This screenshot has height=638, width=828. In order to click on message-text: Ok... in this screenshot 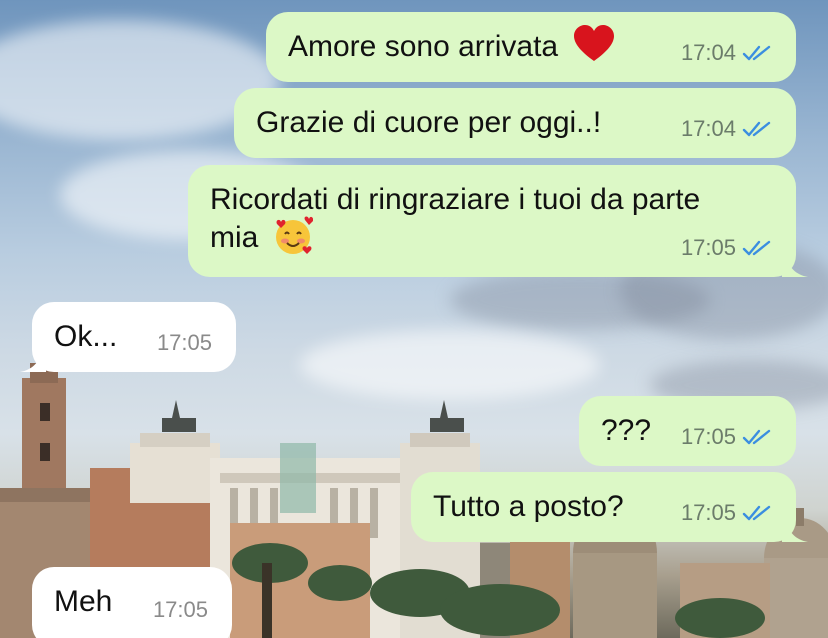, I will do `click(86, 336)`.